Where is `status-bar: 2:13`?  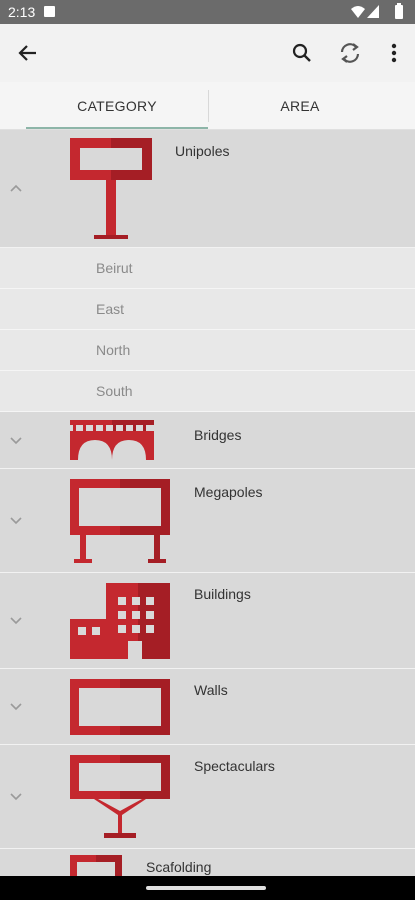 status-bar: 2:13 is located at coordinates (207, 12).